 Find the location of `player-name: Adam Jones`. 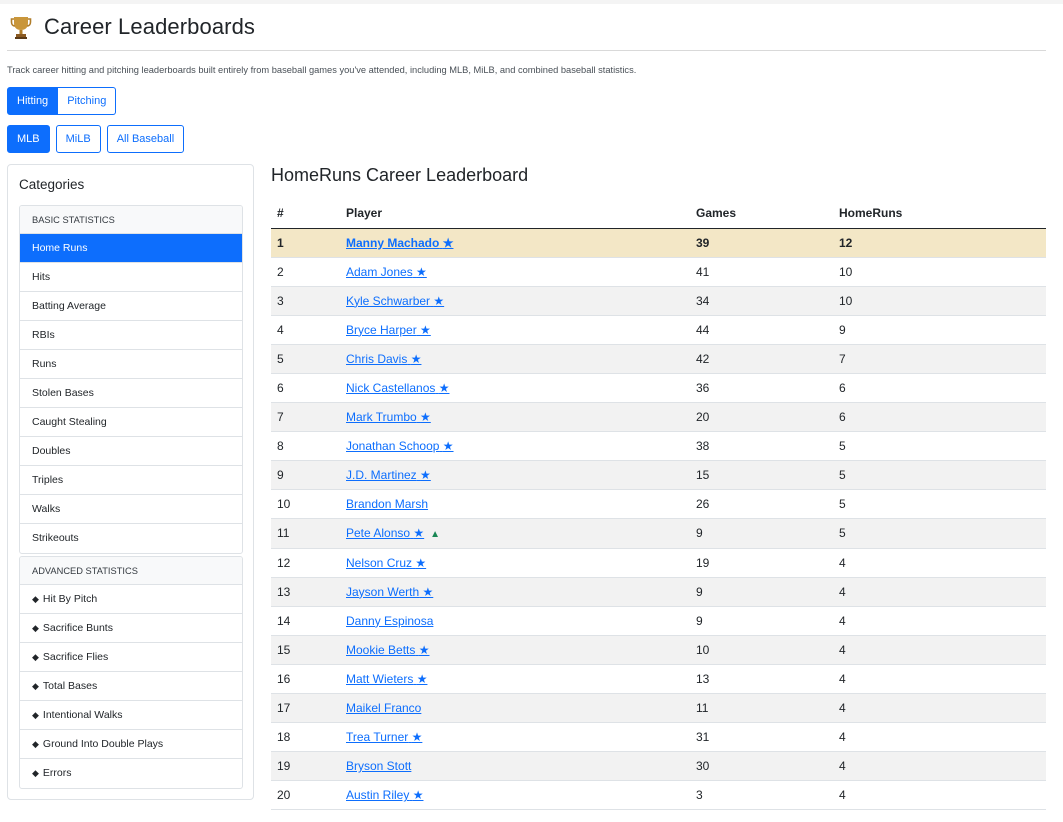

player-name: Adam Jones is located at coordinates (379, 271).